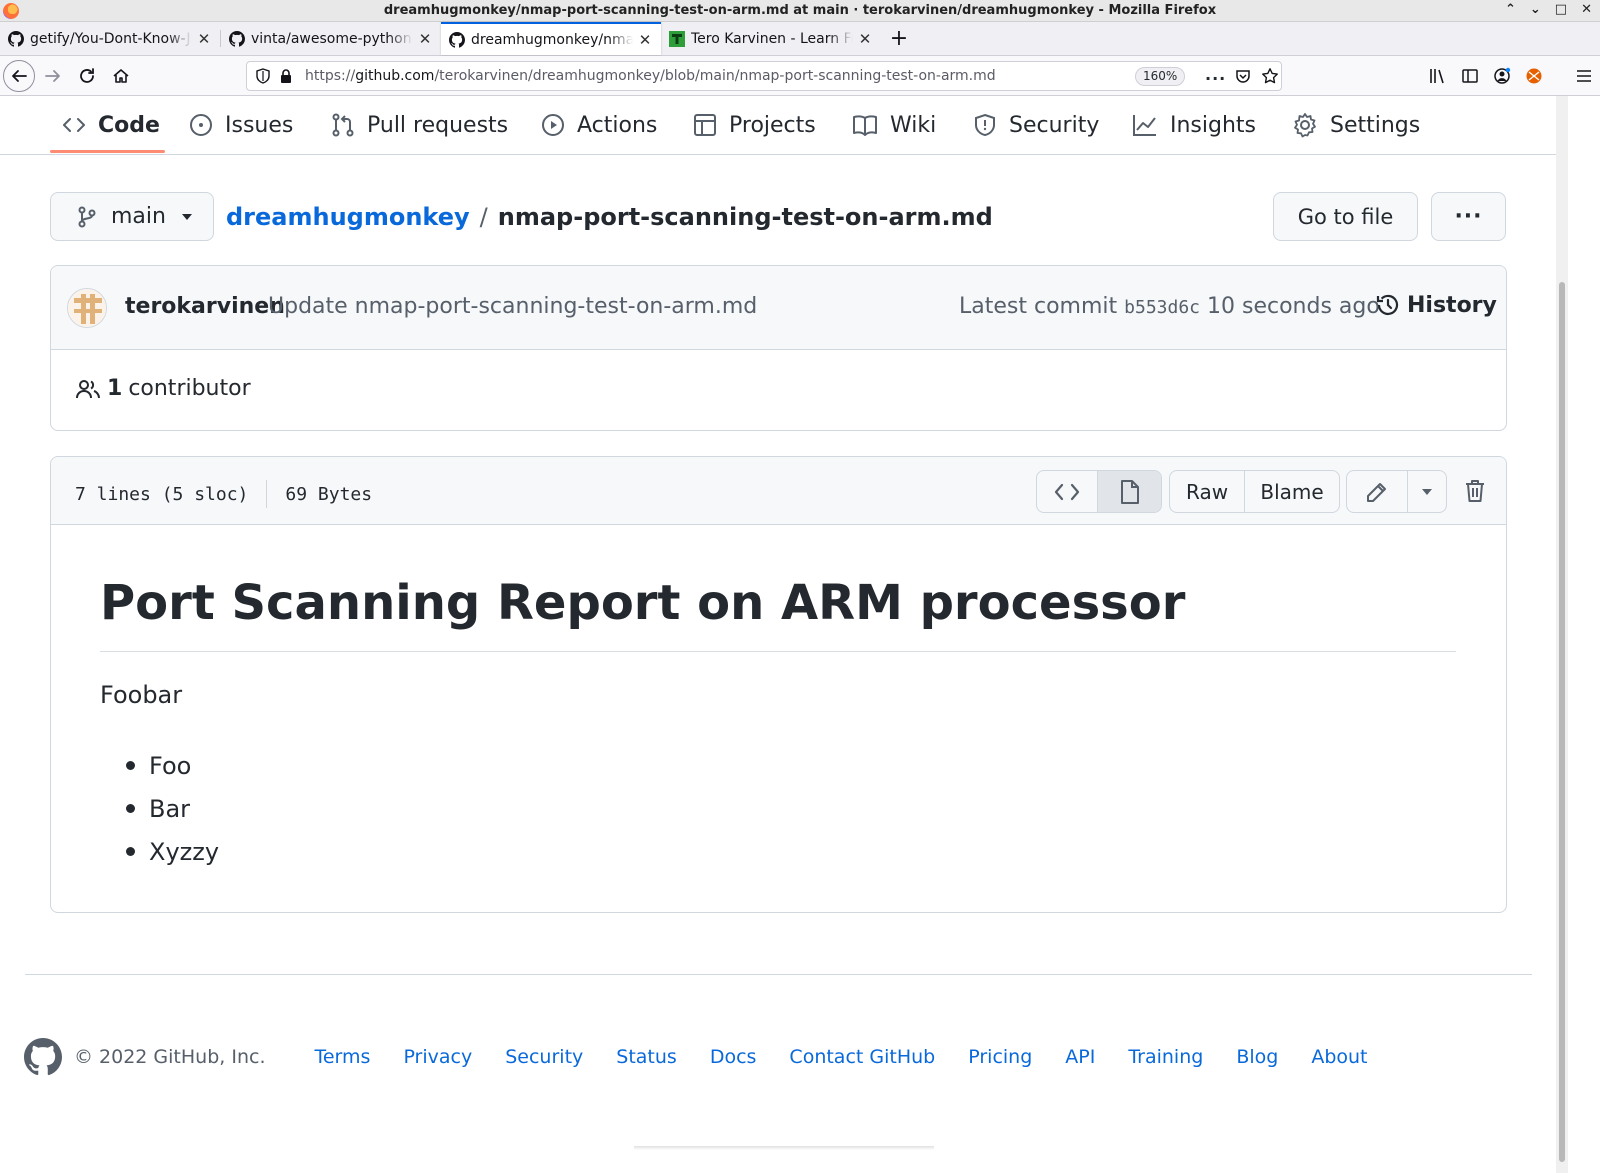 This screenshot has height=1173, width=1600. What do you see at coordinates (733, 1057) in the screenshot?
I see `footer-link-docs: Docs` at bounding box center [733, 1057].